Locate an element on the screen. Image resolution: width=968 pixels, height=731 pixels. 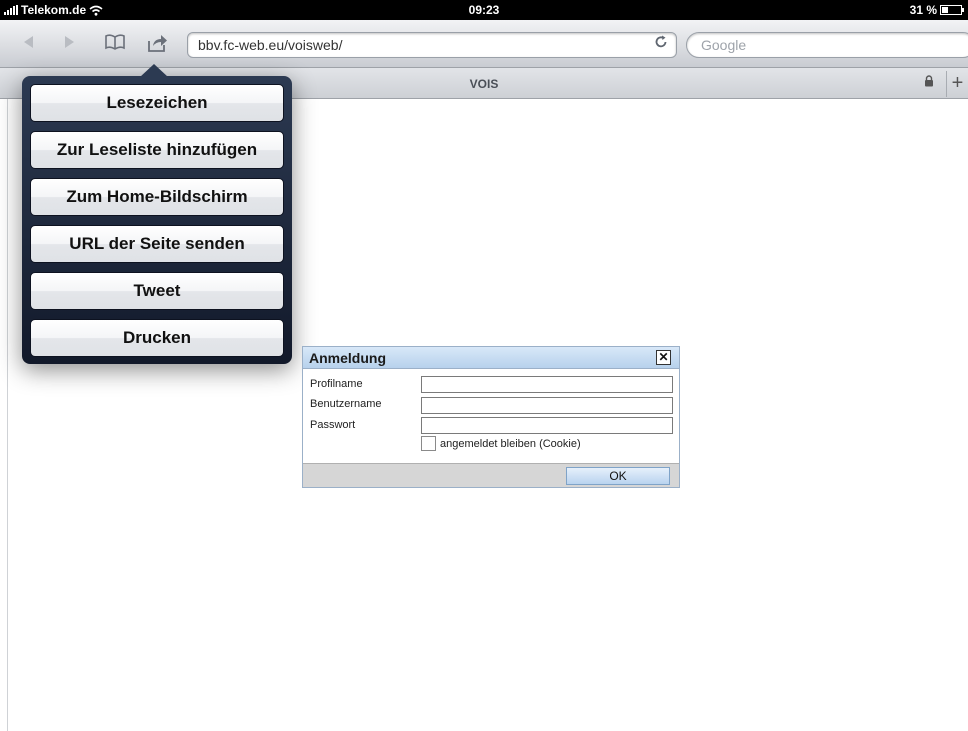
share-icon is located at coordinates (157, 44).